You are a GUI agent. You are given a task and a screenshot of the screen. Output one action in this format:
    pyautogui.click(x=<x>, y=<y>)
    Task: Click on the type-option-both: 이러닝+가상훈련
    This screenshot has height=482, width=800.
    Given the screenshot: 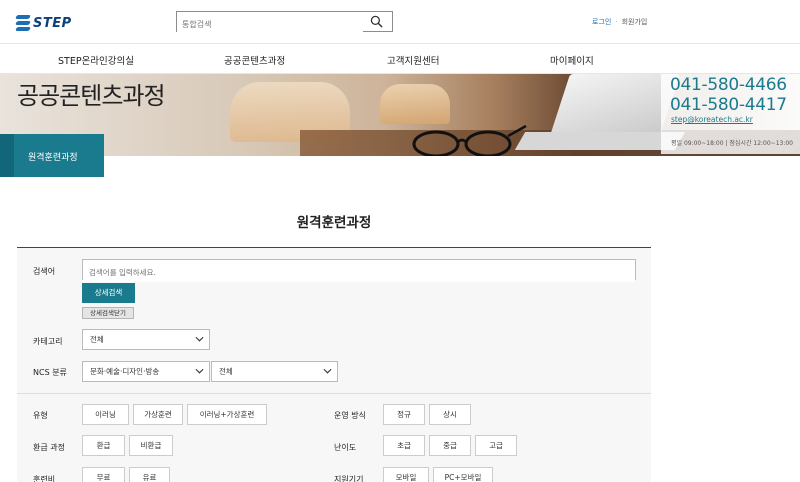 What is the action you would take?
    pyautogui.click(x=227, y=414)
    